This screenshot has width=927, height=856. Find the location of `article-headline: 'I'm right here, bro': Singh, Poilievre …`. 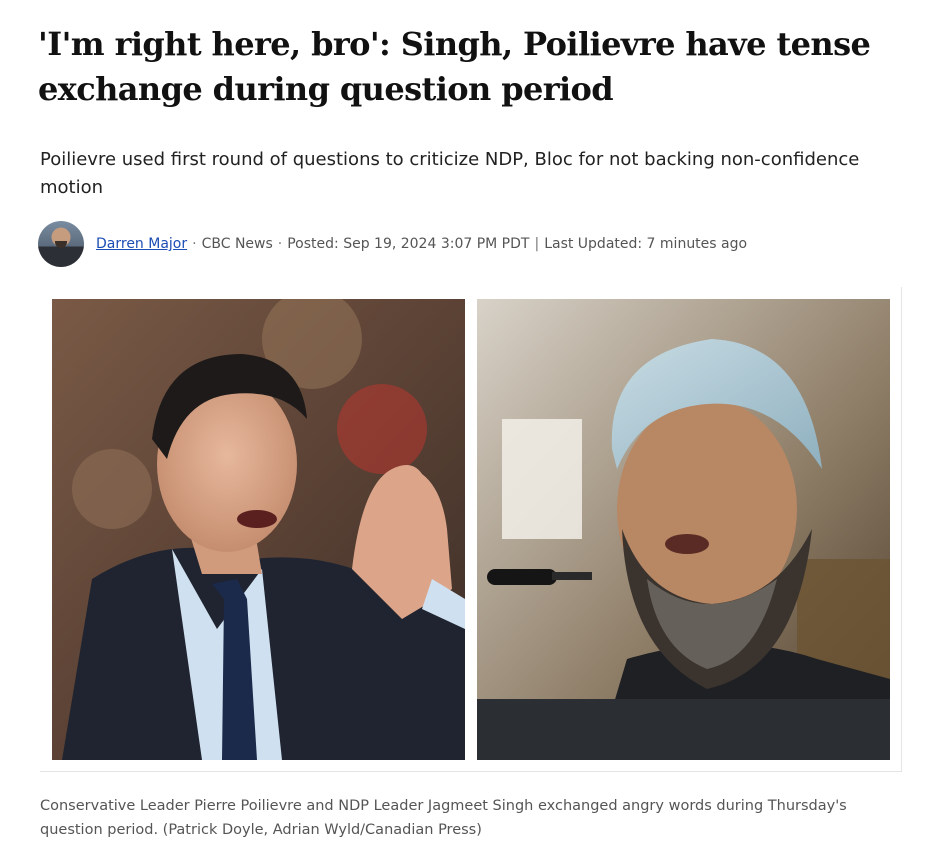

article-headline: 'I'm right here, bro': Singh, Poilievre … is located at coordinates (454, 66).